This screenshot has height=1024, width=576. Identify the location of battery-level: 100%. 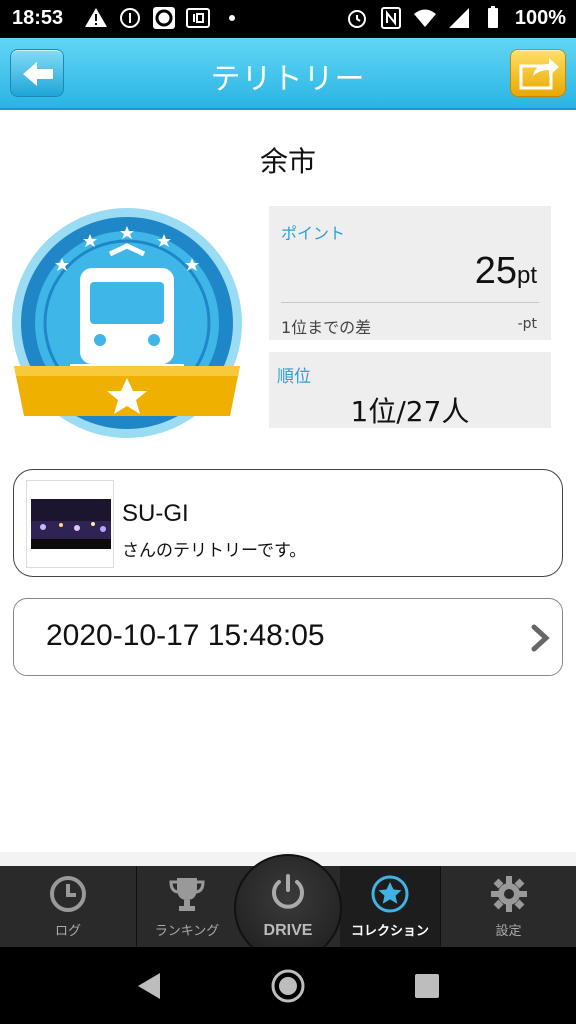
(540, 17).